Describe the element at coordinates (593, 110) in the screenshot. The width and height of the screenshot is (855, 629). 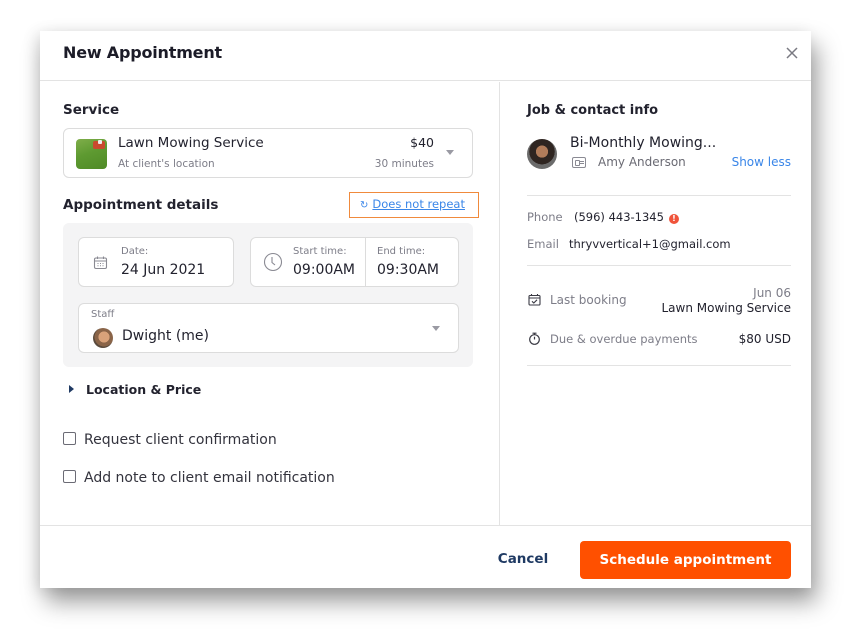
I see `contact-section-title: Job & contact info` at that location.